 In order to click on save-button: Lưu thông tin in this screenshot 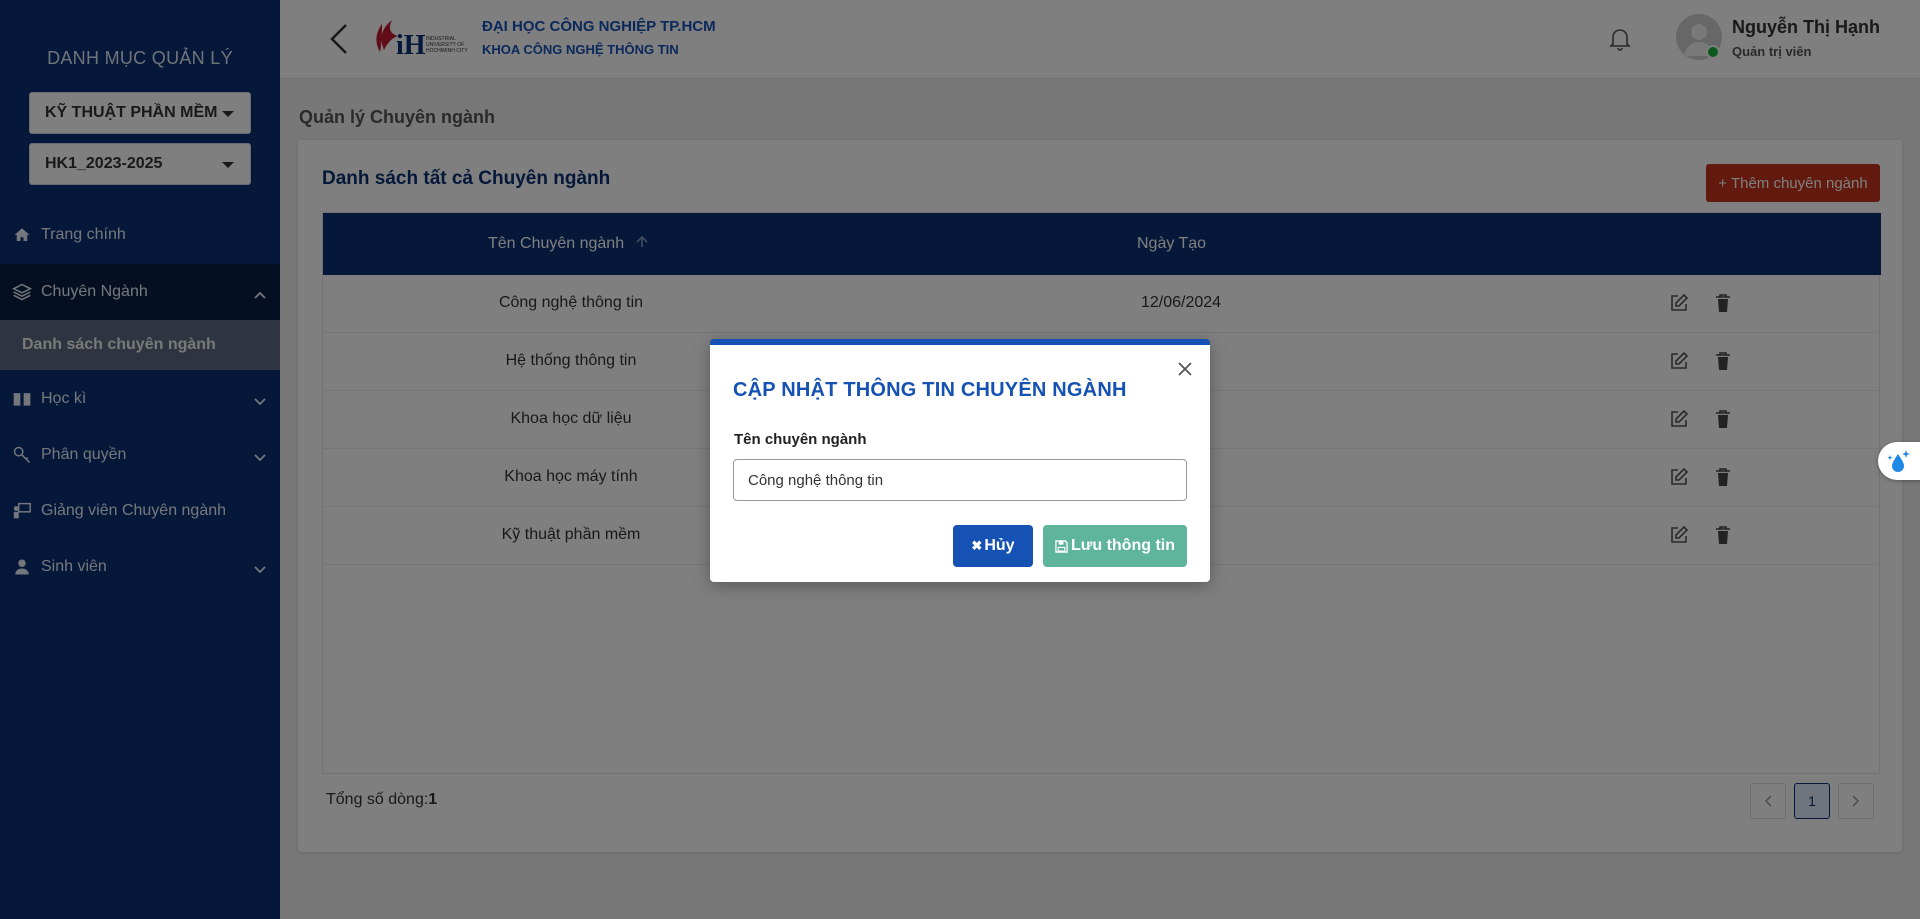, I will do `click(1115, 546)`.